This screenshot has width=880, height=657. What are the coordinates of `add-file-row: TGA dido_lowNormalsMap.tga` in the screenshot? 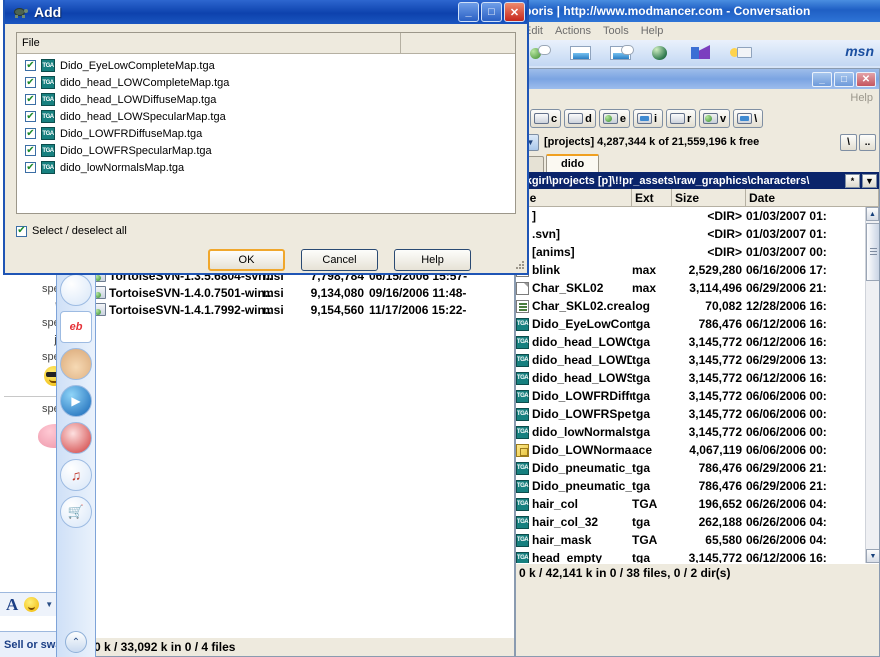 It's located at (266, 167).